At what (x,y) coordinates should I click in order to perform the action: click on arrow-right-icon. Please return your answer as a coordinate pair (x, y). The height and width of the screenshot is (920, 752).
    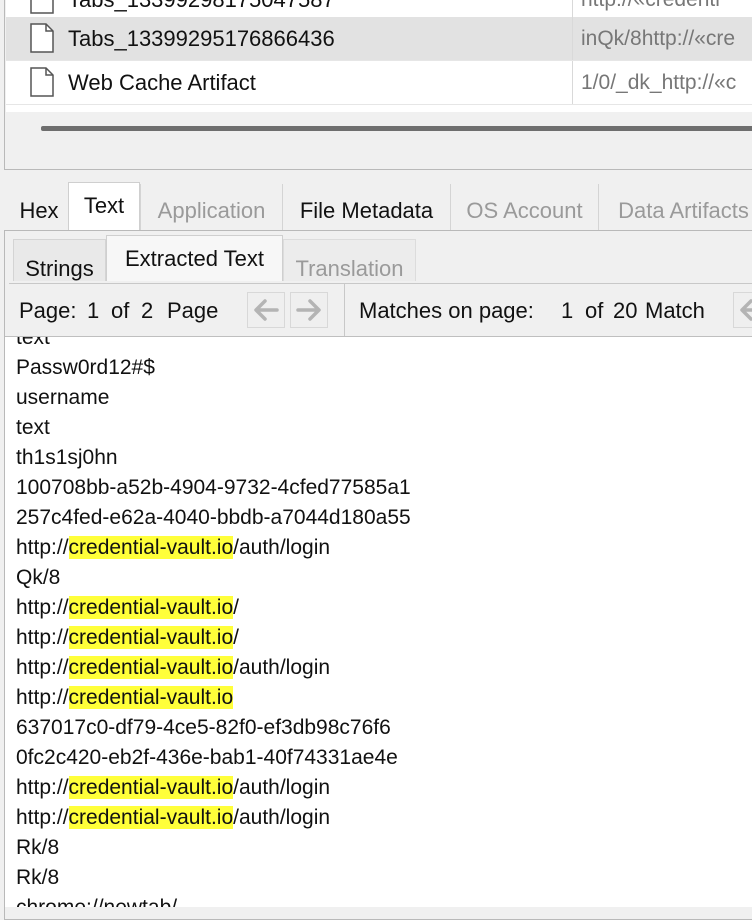
    Looking at the image, I should click on (308, 310).